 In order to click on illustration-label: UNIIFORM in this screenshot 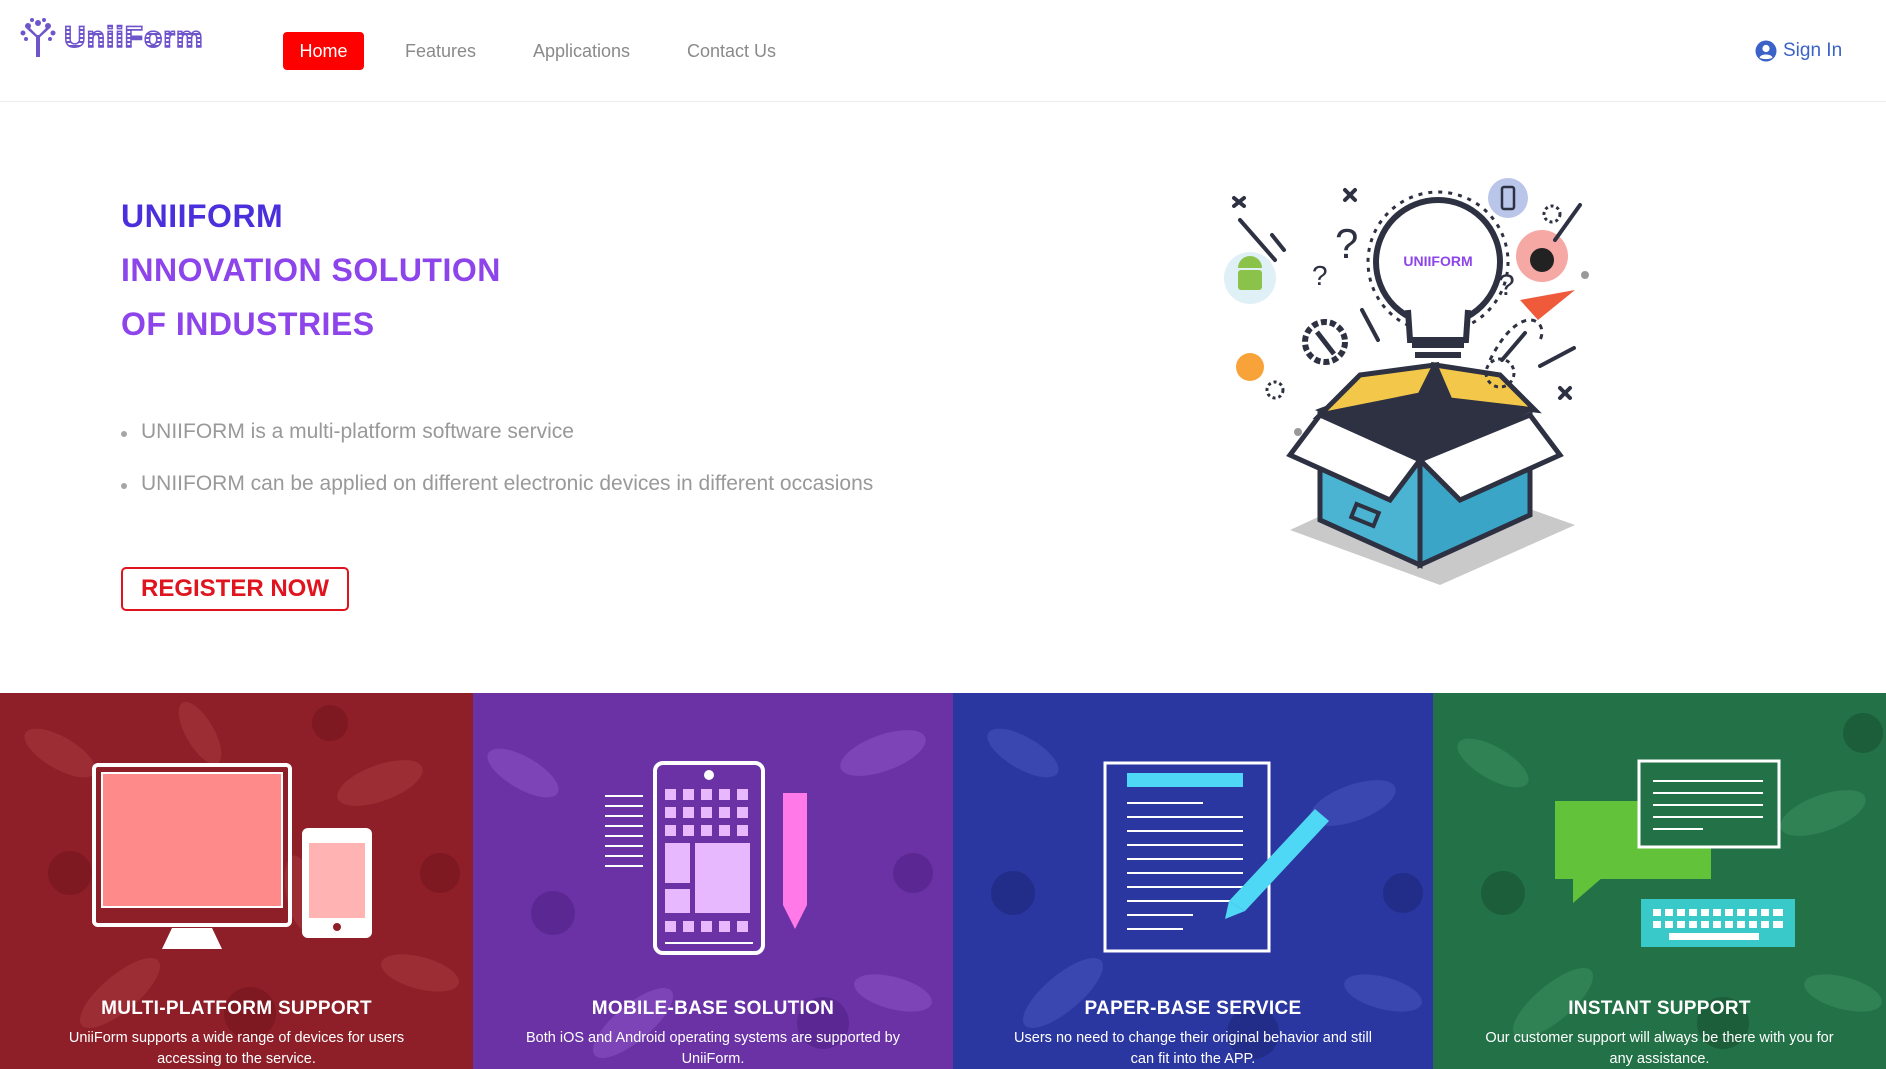, I will do `click(1437, 261)`.